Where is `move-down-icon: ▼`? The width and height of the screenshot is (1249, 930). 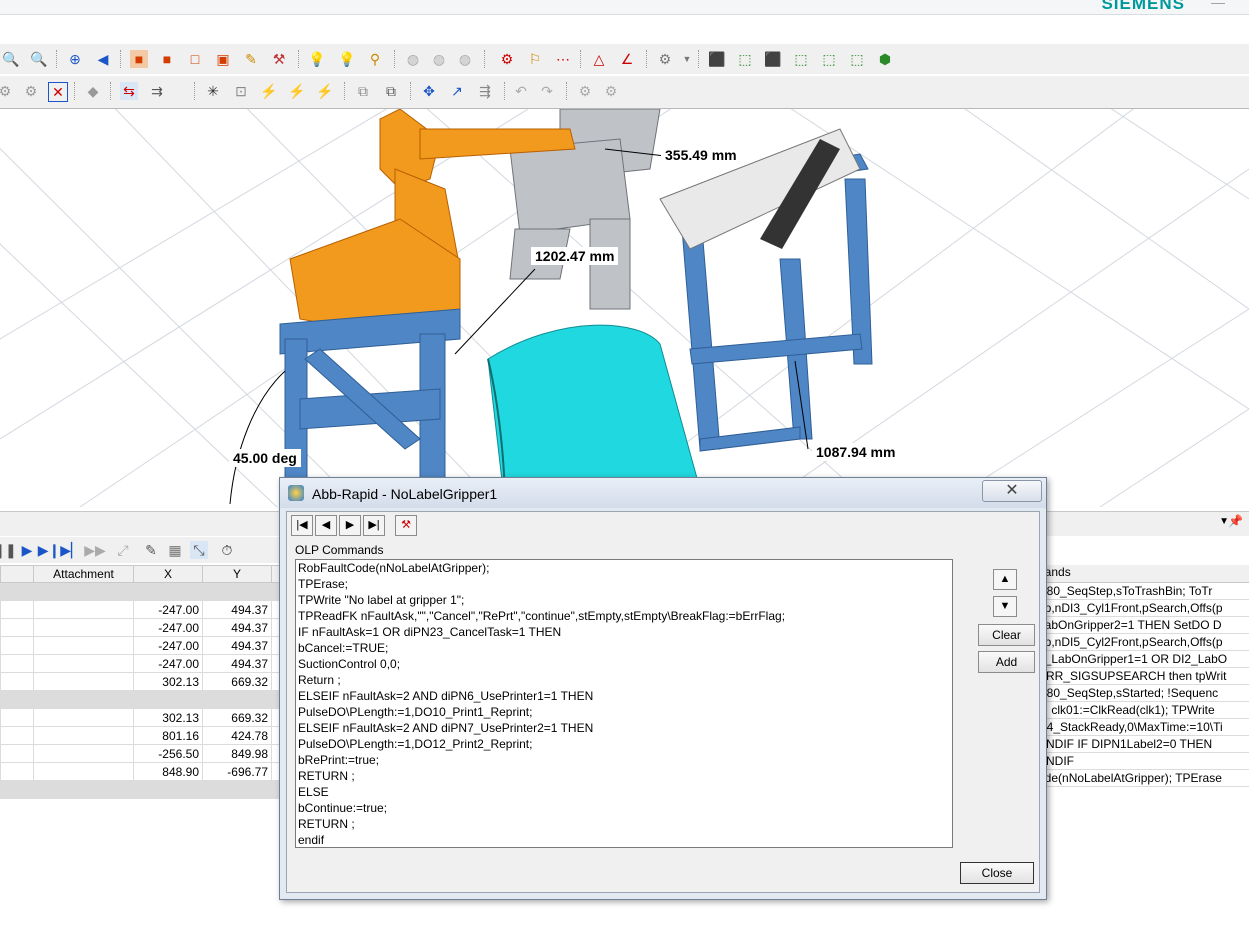
move-down-icon: ▼ is located at coordinates (1005, 606).